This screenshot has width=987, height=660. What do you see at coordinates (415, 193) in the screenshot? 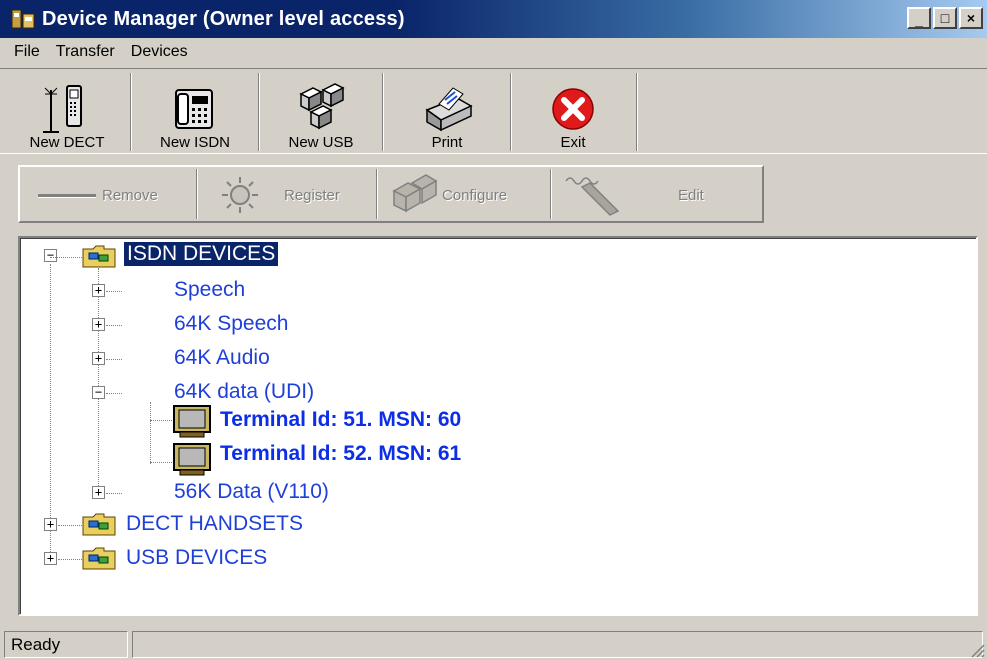
I see `configure-icon` at bounding box center [415, 193].